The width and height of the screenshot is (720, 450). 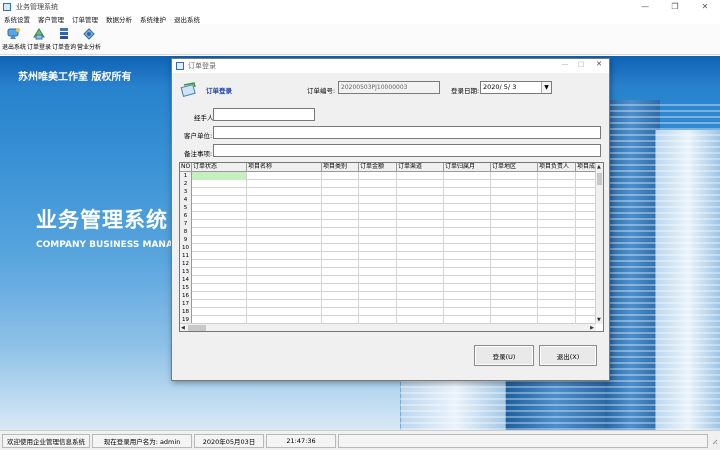 What do you see at coordinates (467, 167) in the screenshot?
I see `column-header: 订单归属月` at bounding box center [467, 167].